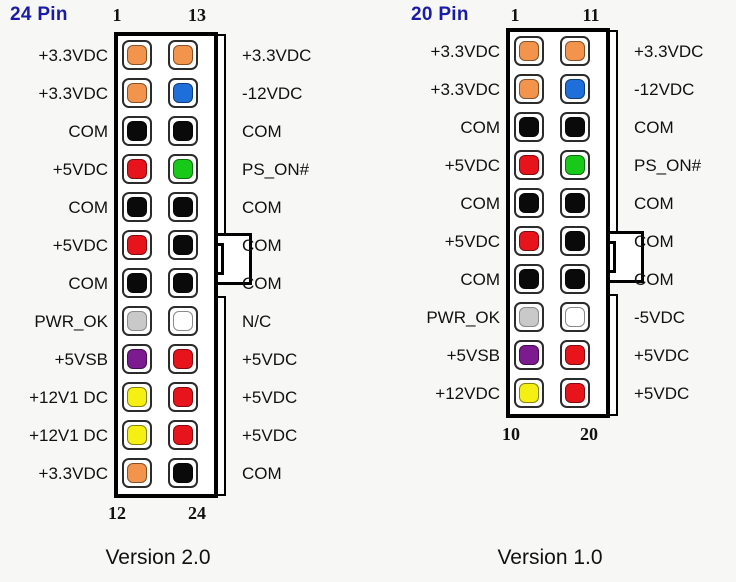 This screenshot has width=736, height=582. I want to click on pin-wire-purple, so click(529, 355).